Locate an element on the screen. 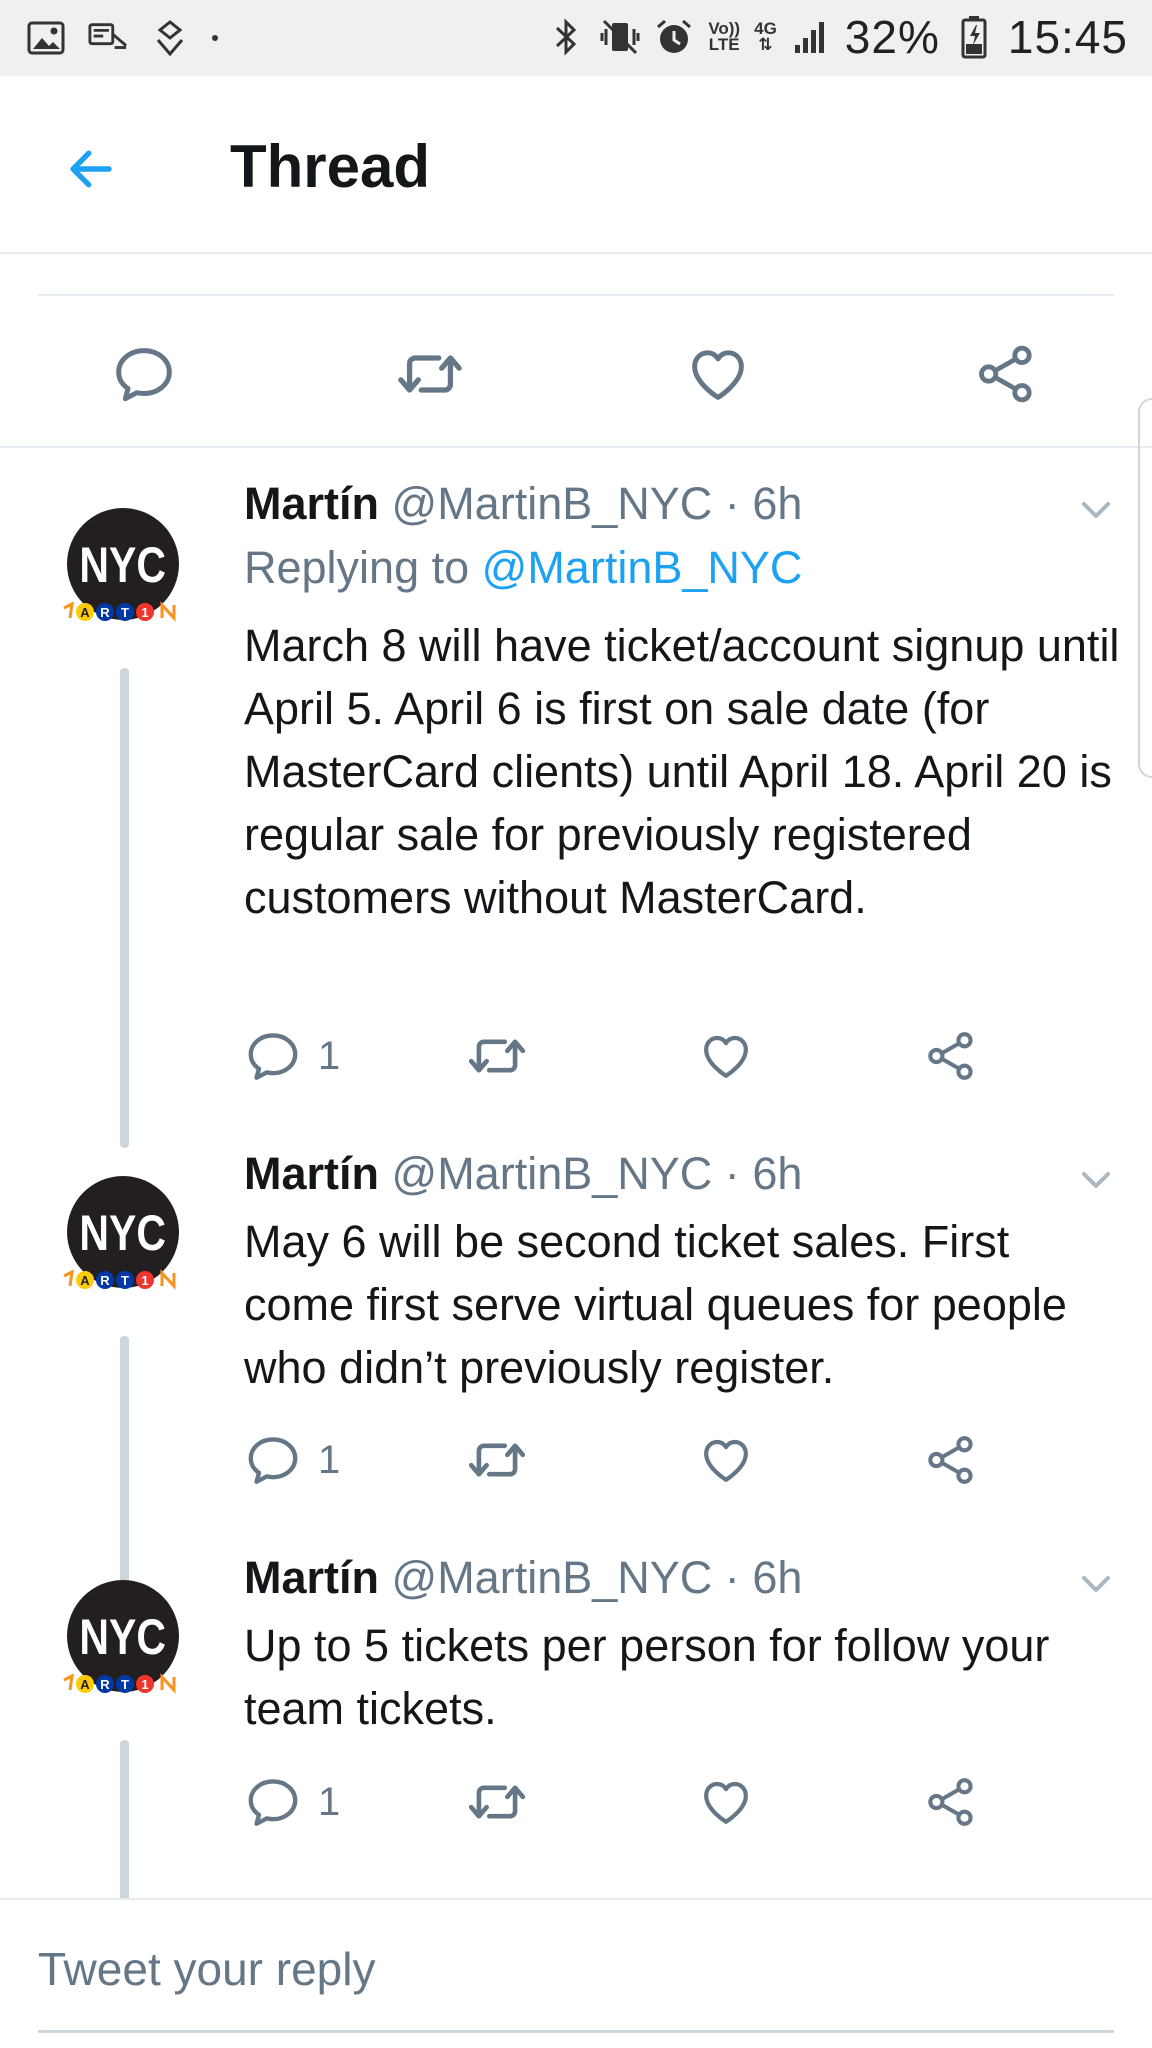 The height and width of the screenshot is (2048, 1152). notification-dot-icon is located at coordinates (215, 38).